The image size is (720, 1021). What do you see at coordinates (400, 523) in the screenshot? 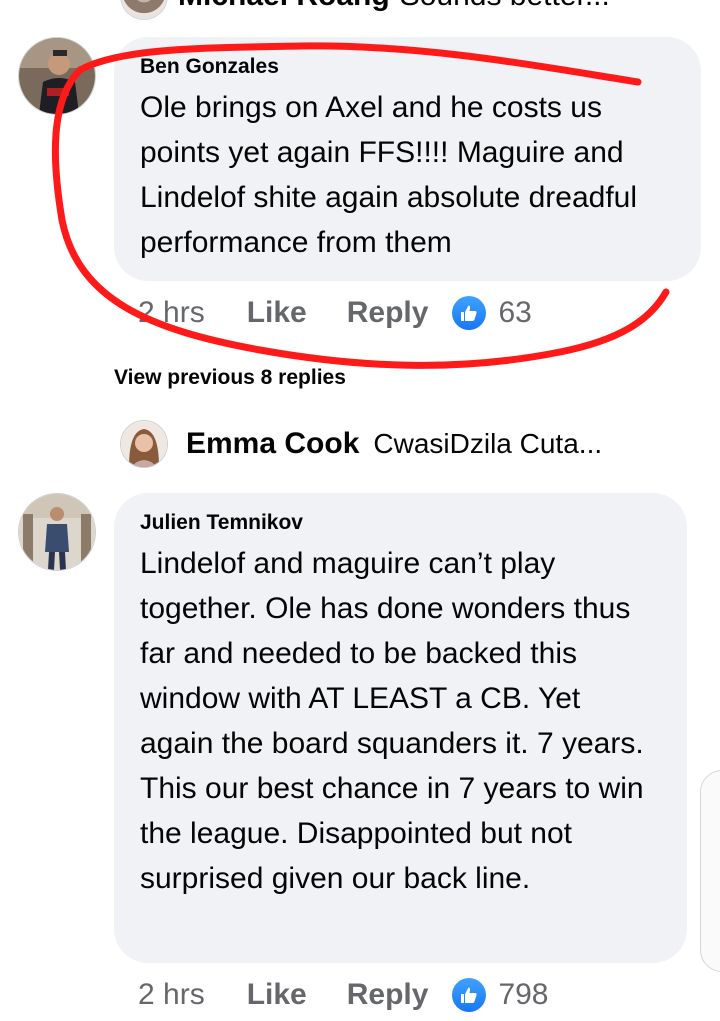
I see `comment-author-name: Julien Temnikov` at bounding box center [400, 523].